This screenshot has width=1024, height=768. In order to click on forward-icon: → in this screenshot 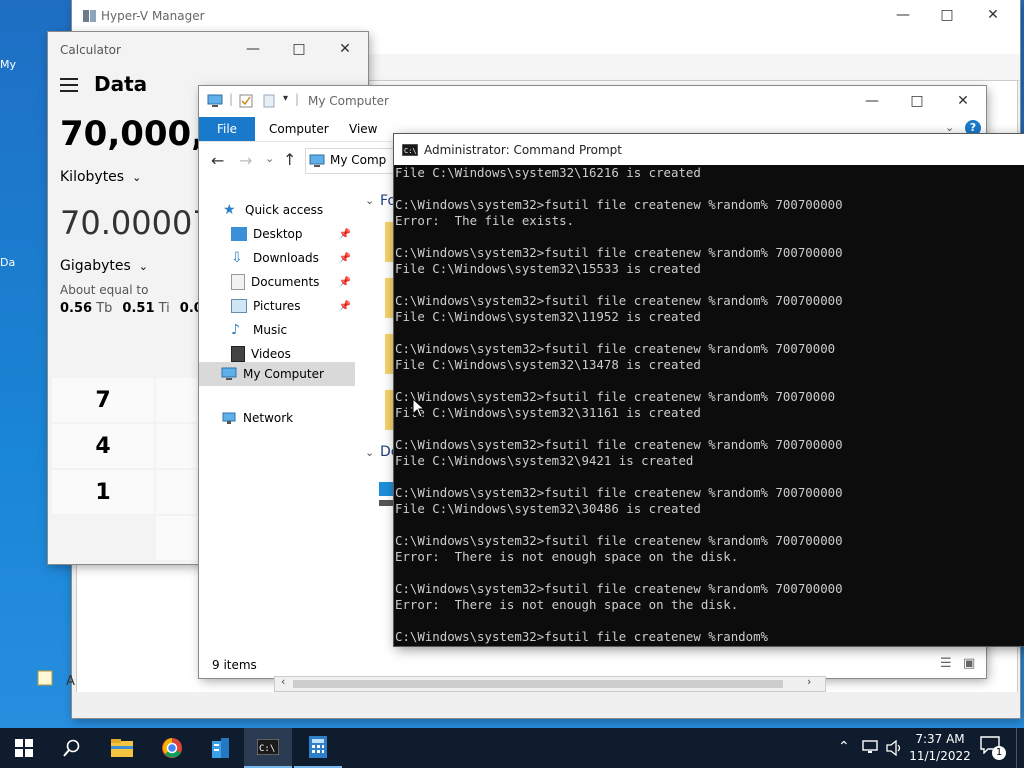, I will do `click(245, 160)`.